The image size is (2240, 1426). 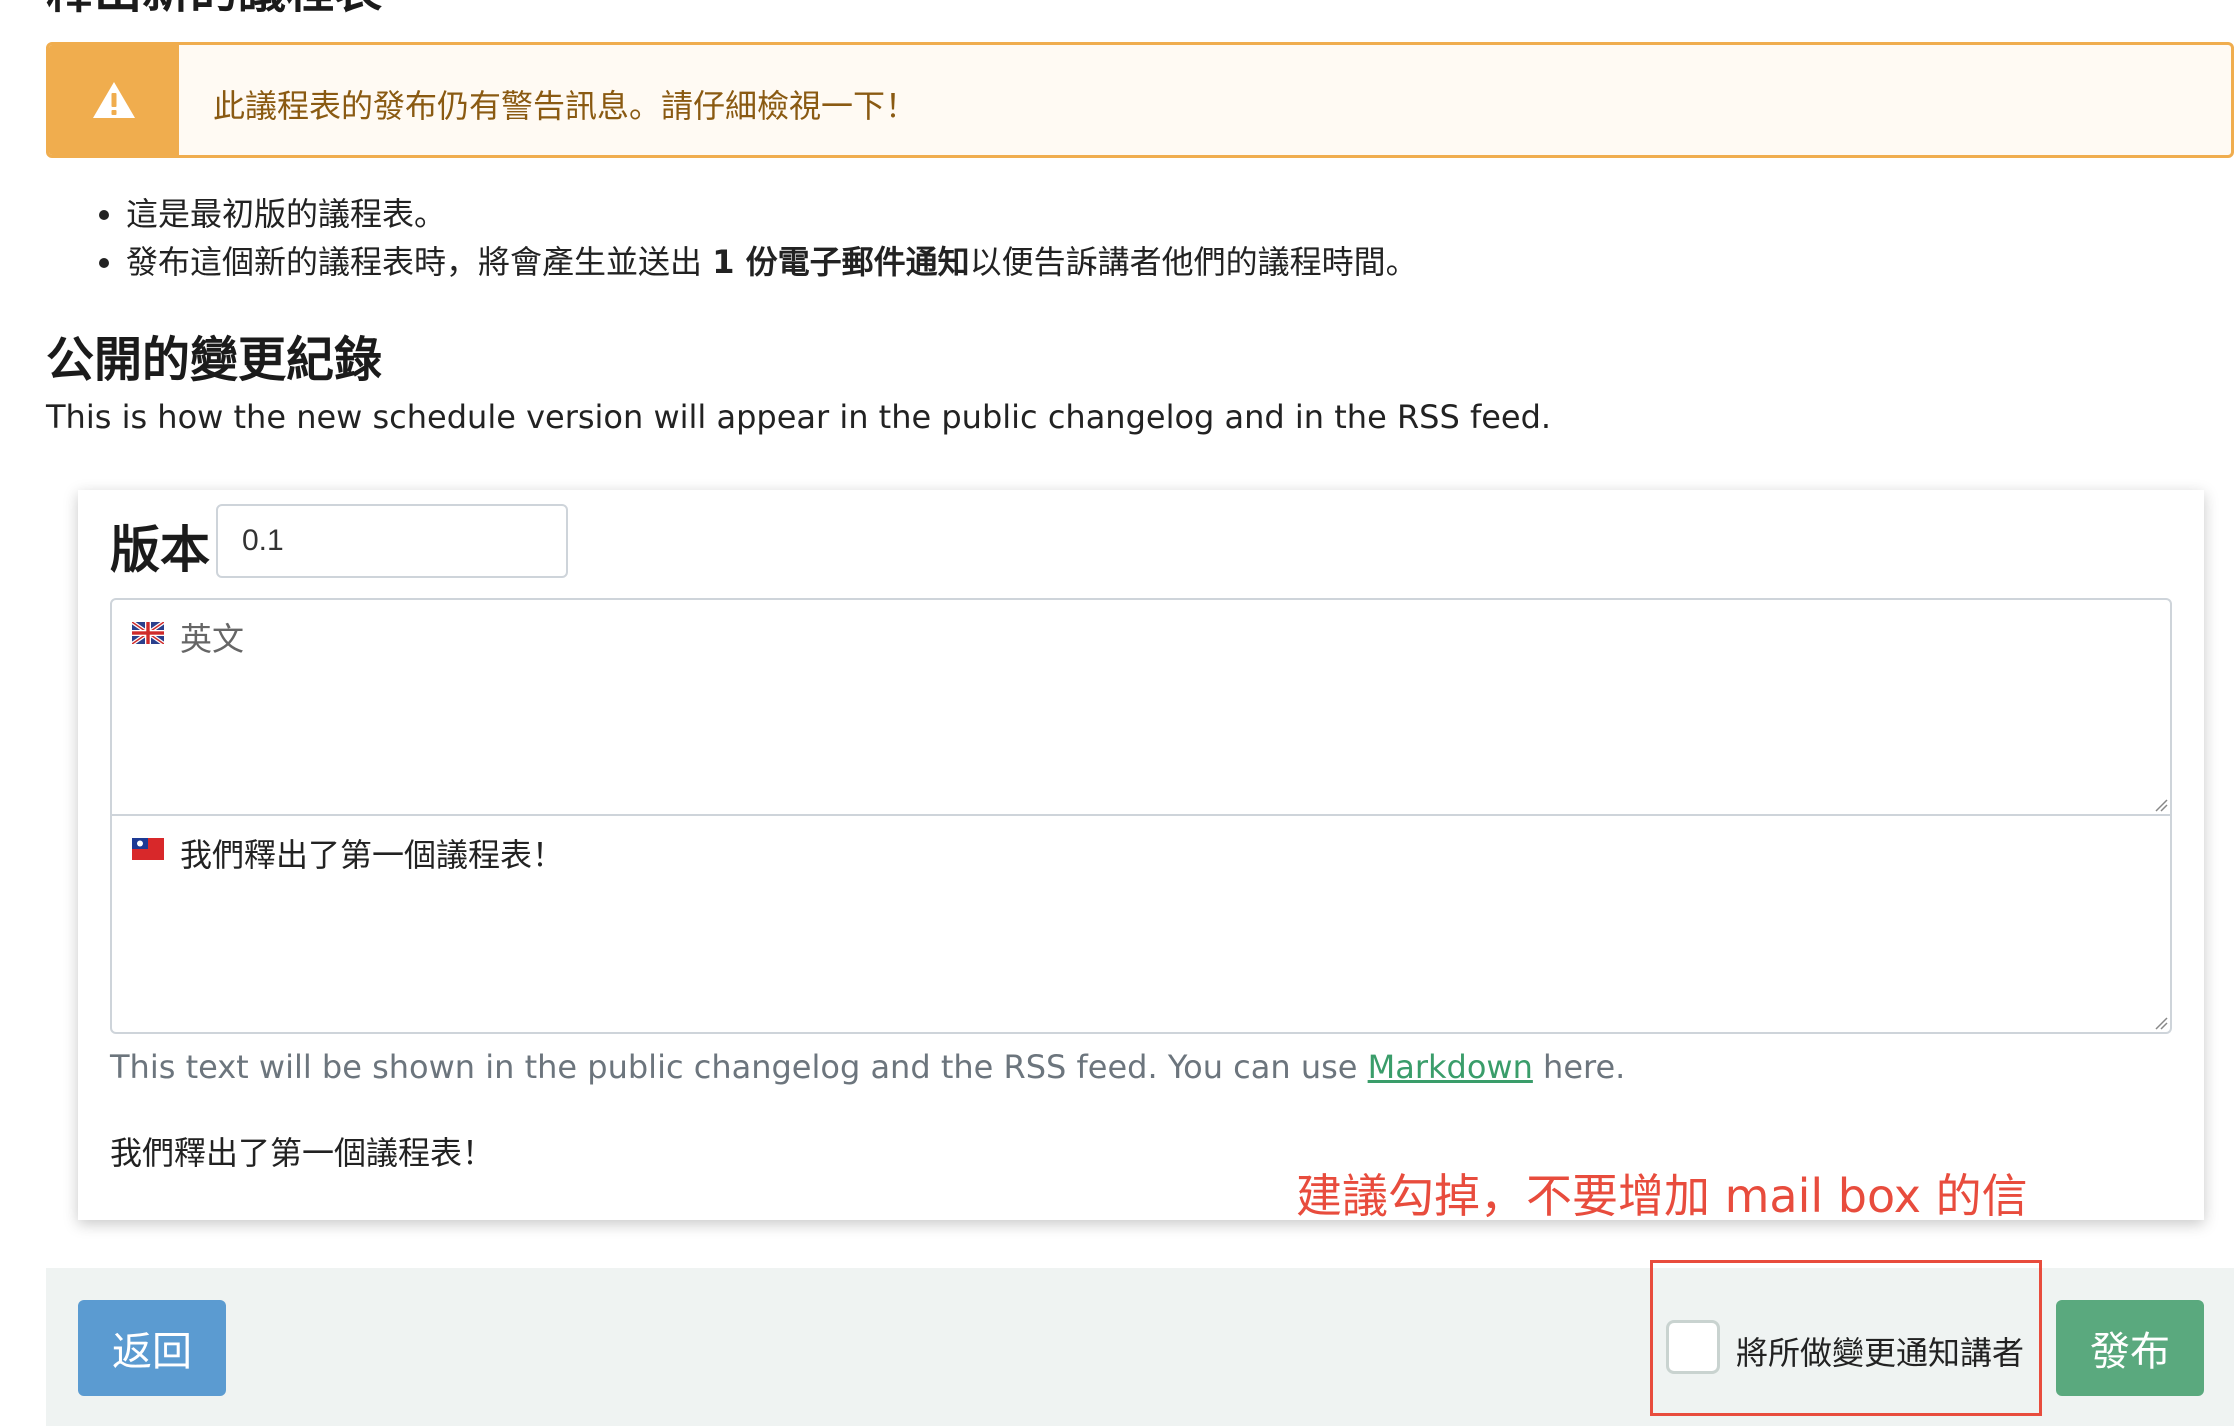 I want to click on alert-message: 此議程表的發布仍有警告訊息。請仔細檢視一下！, so click(x=565, y=106).